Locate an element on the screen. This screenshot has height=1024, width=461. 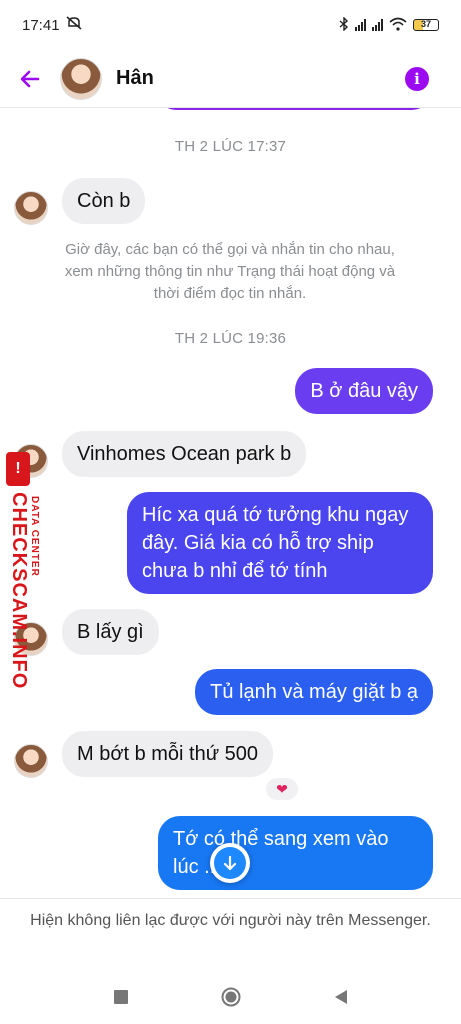
arrow-down-icon is located at coordinates (230, 863).